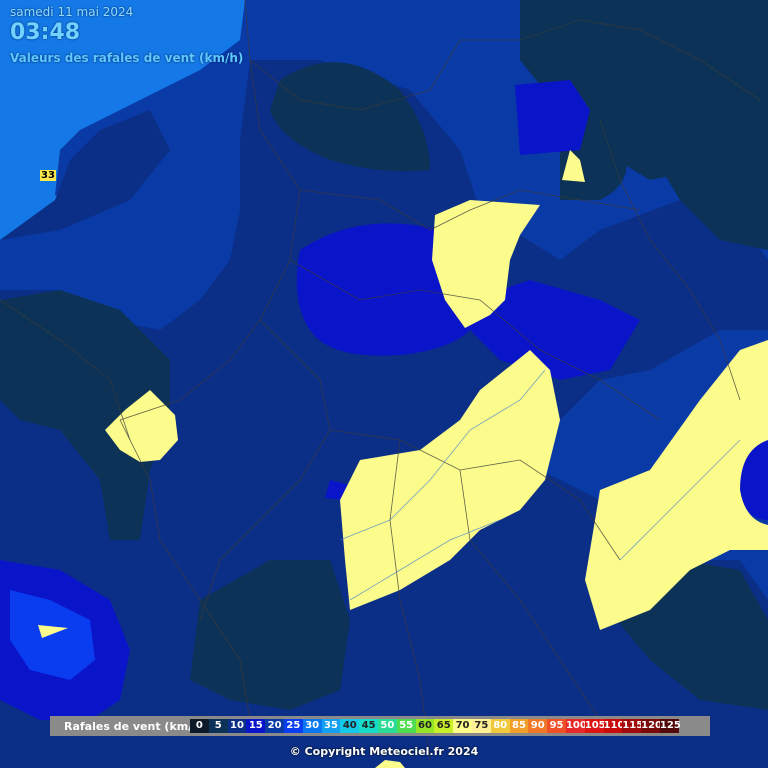 The height and width of the screenshot is (768, 768). What do you see at coordinates (651, 726) in the screenshot?
I see `legend-cell: 120` at bounding box center [651, 726].